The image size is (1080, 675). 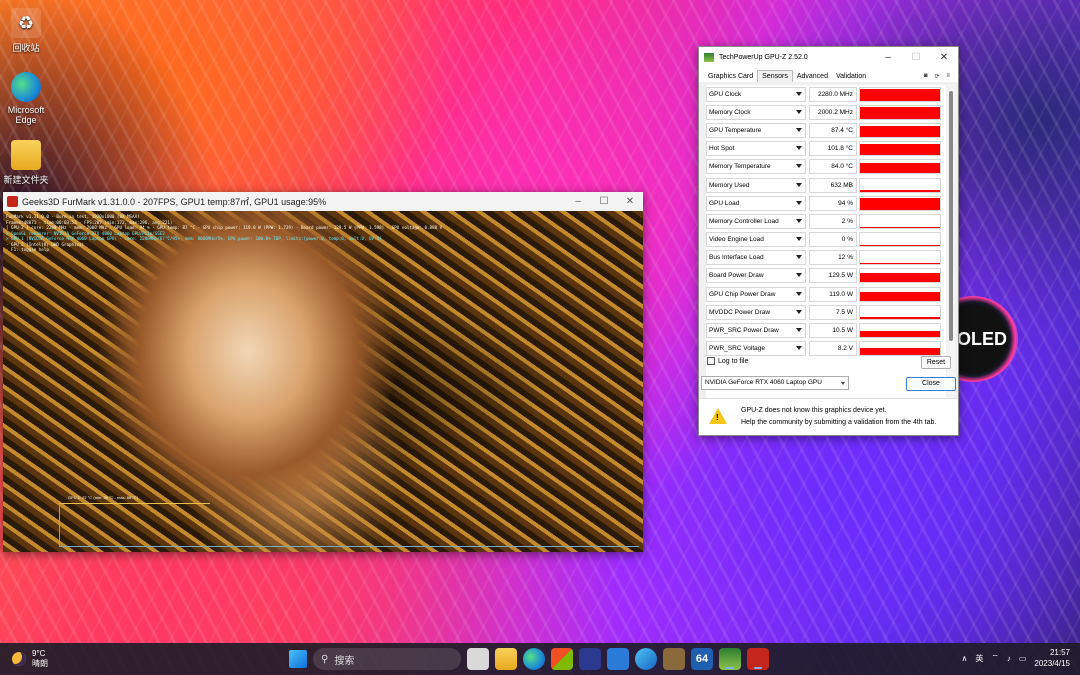 I want to click on refresh-icon: ⟳, so click(x=936, y=76).